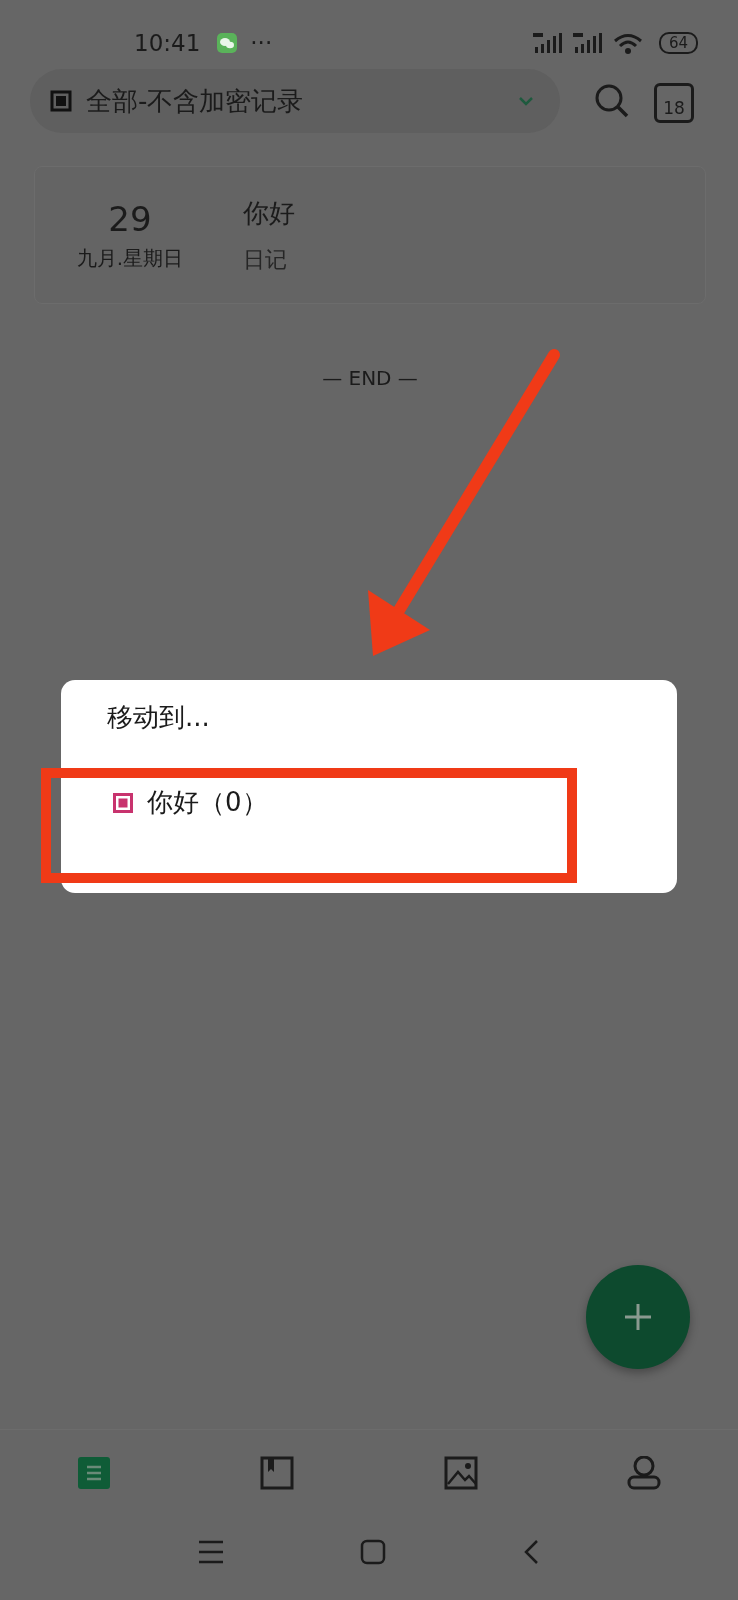 The width and height of the screenshot is (738, 1600). Describe the element at coordinates (644, 1473) in the screenshot. I see `person-icon` at that location.